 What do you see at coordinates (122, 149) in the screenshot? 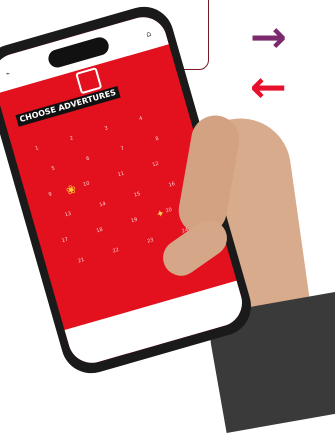
I see `calendar-day: 7` at bounding box center [122, 149].